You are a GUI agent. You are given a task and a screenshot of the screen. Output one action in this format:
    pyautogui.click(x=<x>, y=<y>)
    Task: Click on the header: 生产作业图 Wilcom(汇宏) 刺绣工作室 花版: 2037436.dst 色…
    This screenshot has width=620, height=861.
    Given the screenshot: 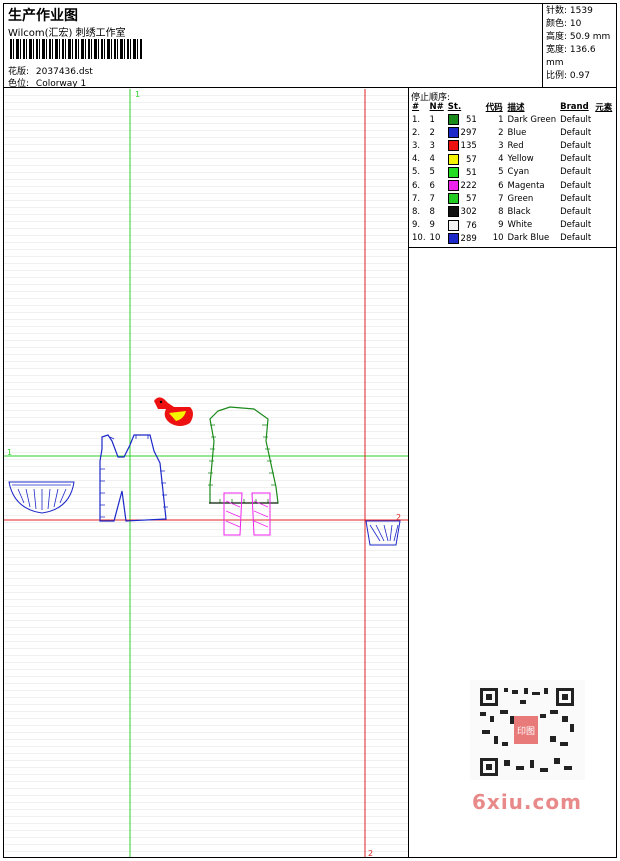 What is the action you would take?
    pyautogui.click(x=310, y=46)
    